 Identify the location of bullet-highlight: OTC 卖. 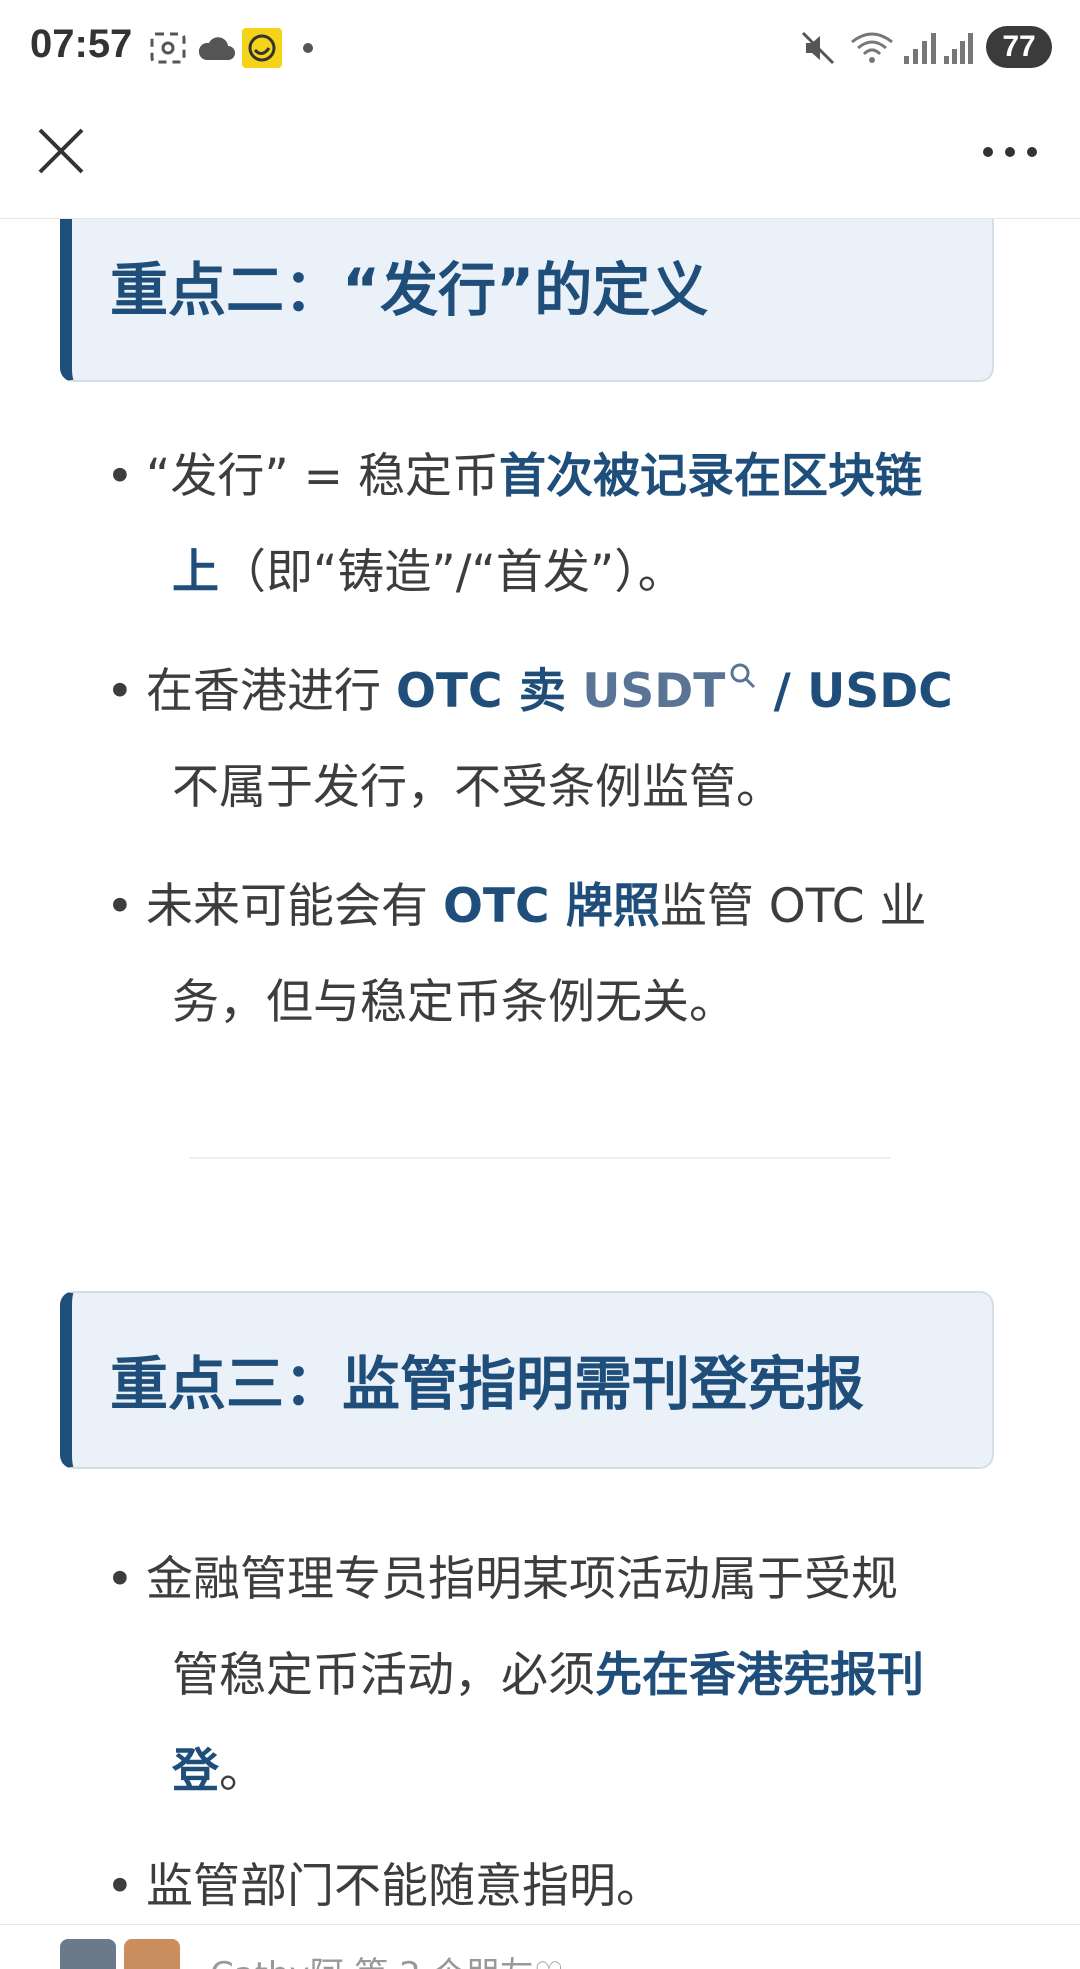
(489, 691).